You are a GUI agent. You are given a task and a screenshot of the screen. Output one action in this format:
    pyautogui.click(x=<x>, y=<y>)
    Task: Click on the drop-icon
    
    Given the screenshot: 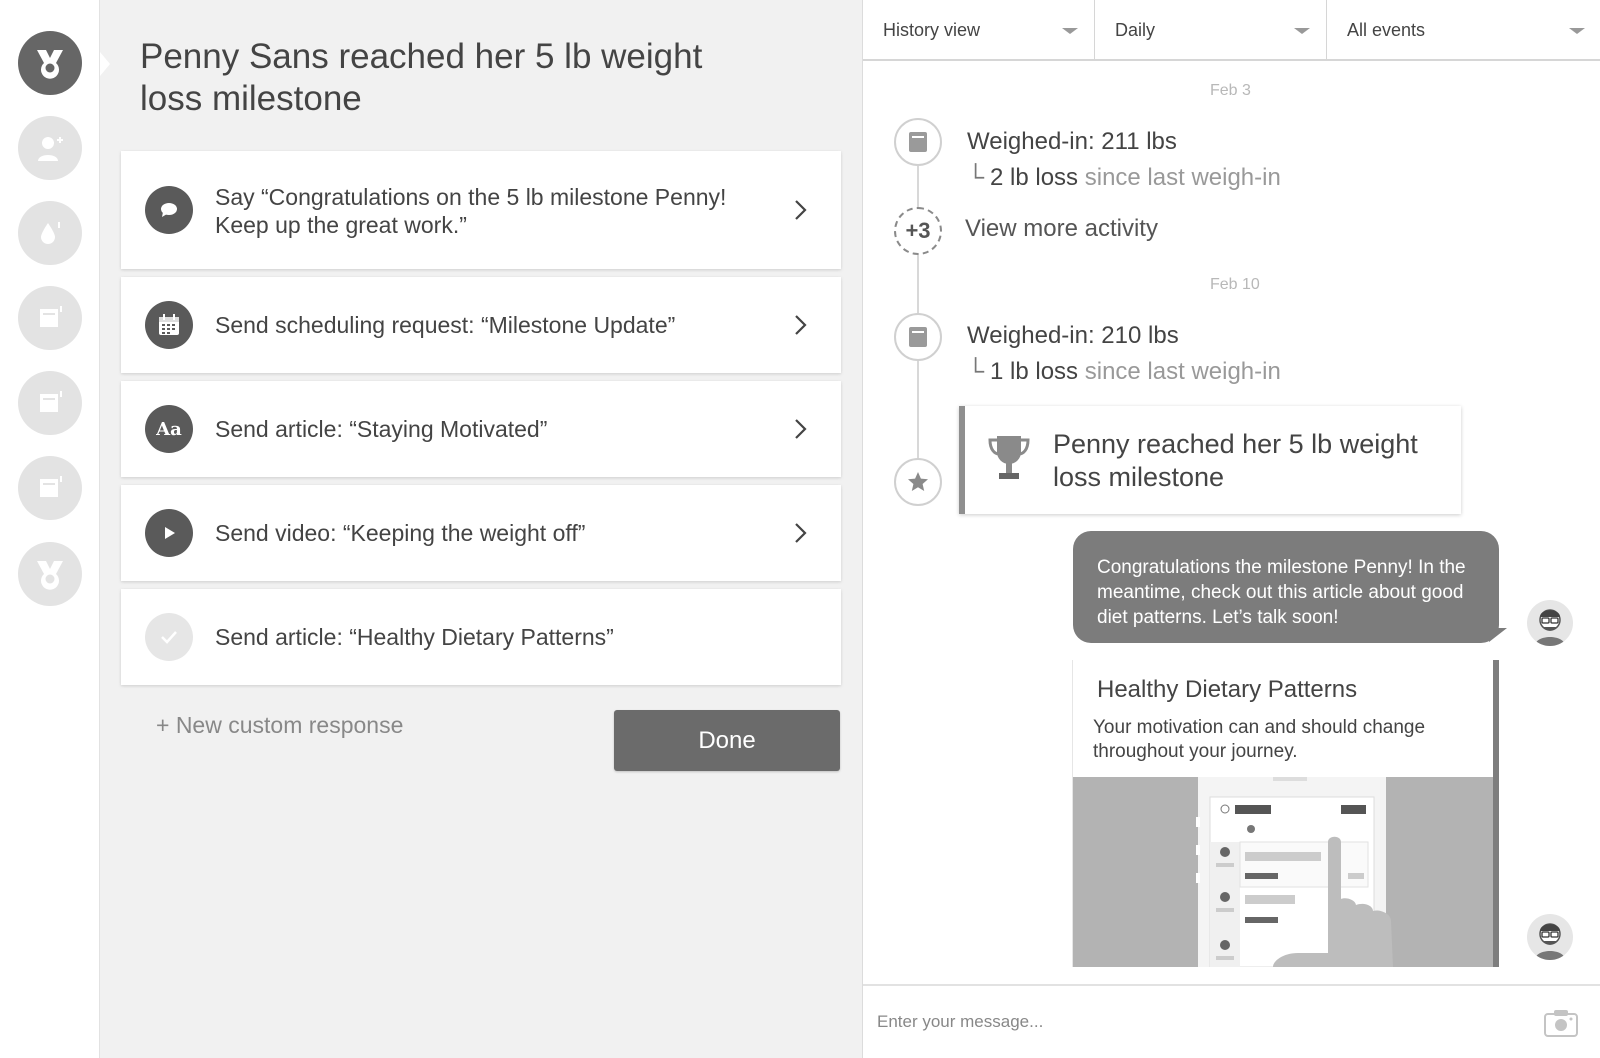 What is the action you would take?
    pyautogui.click(x=50, y=233)
    